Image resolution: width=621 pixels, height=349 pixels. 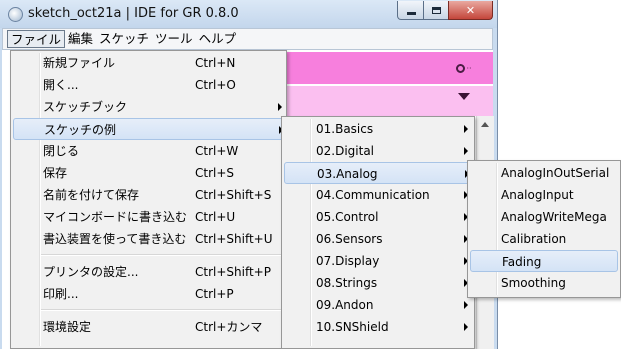 What do you see at coordinates (411, 13) in the screenshot?
I see `minimize-icon` at bounding box center [411, 13].